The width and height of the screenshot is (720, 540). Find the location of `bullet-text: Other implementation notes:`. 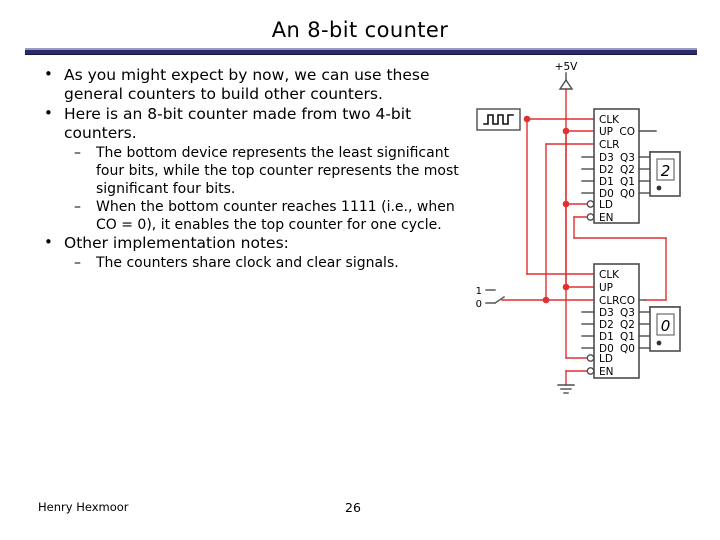

bullet-text: Other implementation notes: is located at coordinates (176, 243).